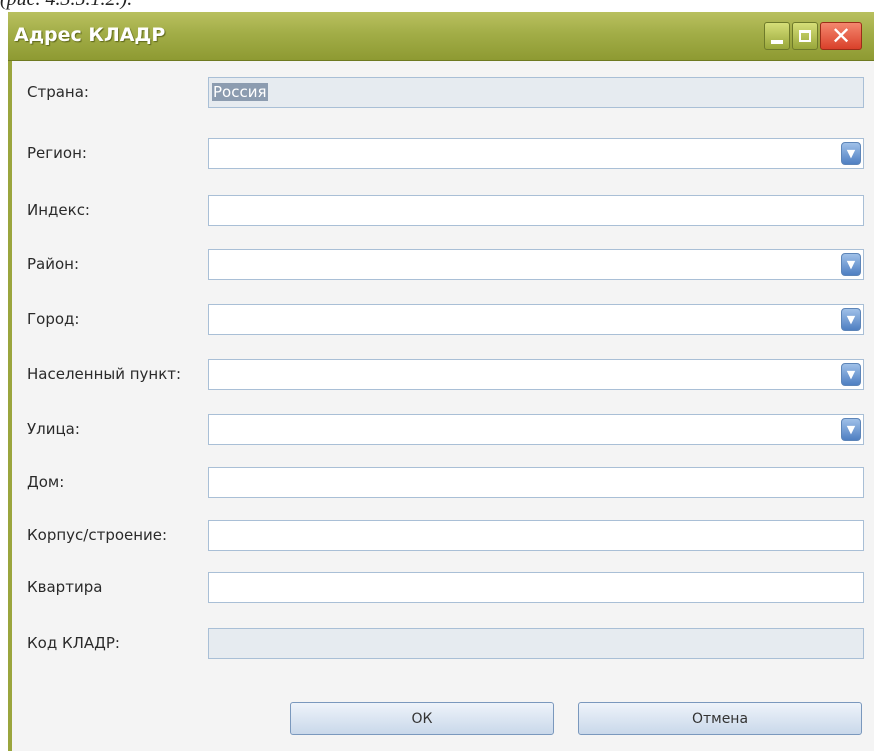 The width and height of the screenshot is (874, 751). Describe the element at coordinates (240, 92) in the screenshot. I see `field-value-country: Россия` at that location.